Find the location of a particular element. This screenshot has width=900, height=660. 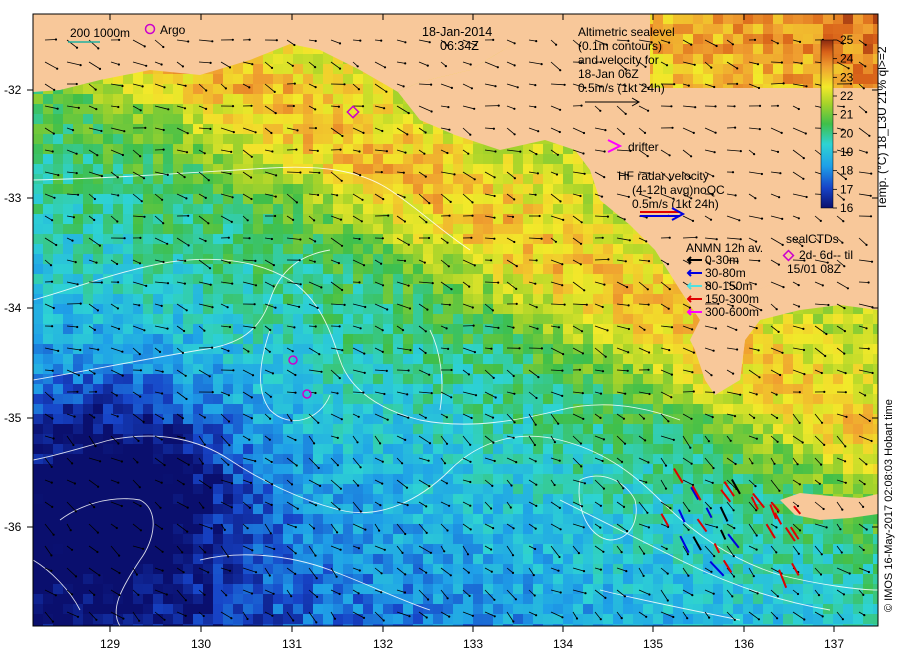

colorbar-tick-label: 20 is located at coordinates (847, 133).